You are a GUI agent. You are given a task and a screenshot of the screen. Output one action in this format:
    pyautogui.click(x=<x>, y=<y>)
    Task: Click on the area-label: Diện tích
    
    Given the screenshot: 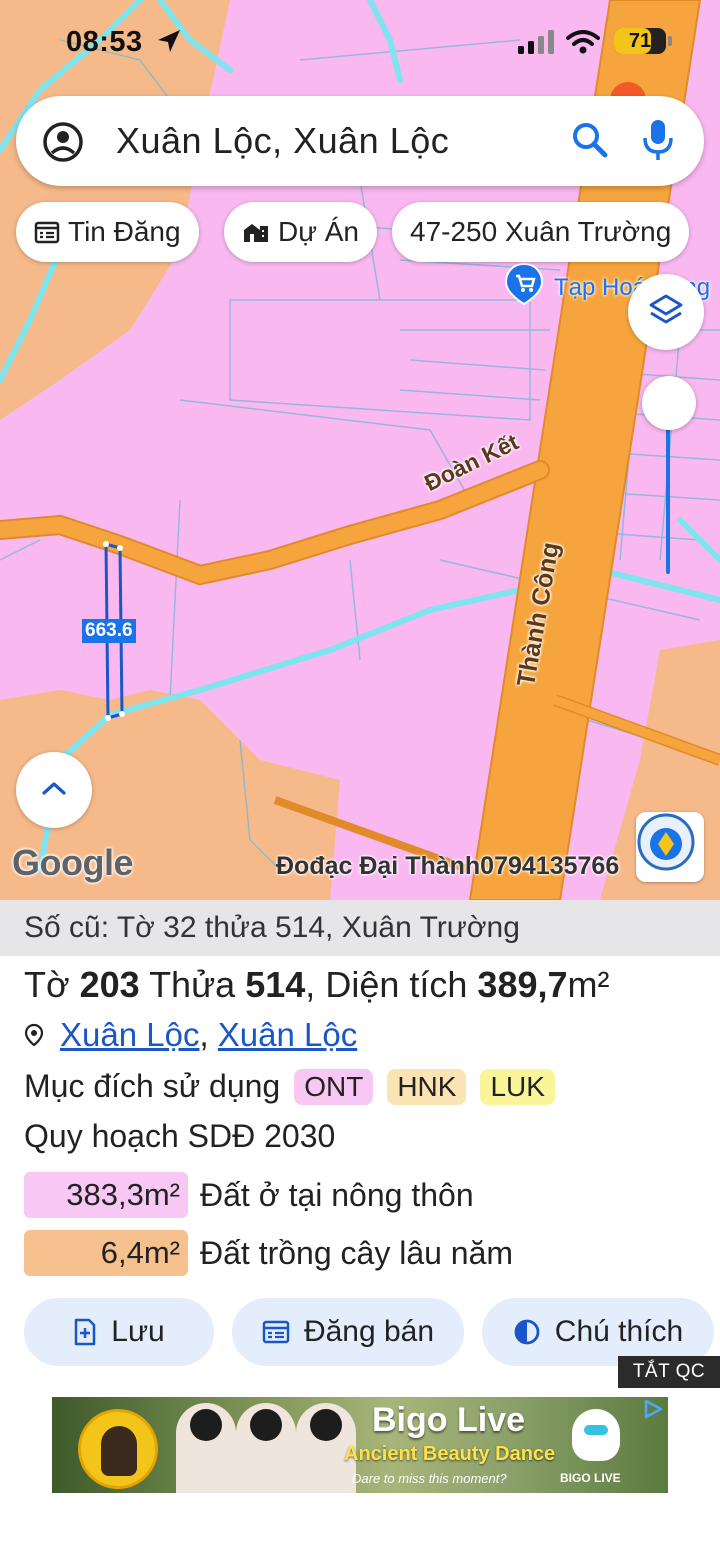 What is the action you would take?
    pyautogui.click(x=396, y=984)
    